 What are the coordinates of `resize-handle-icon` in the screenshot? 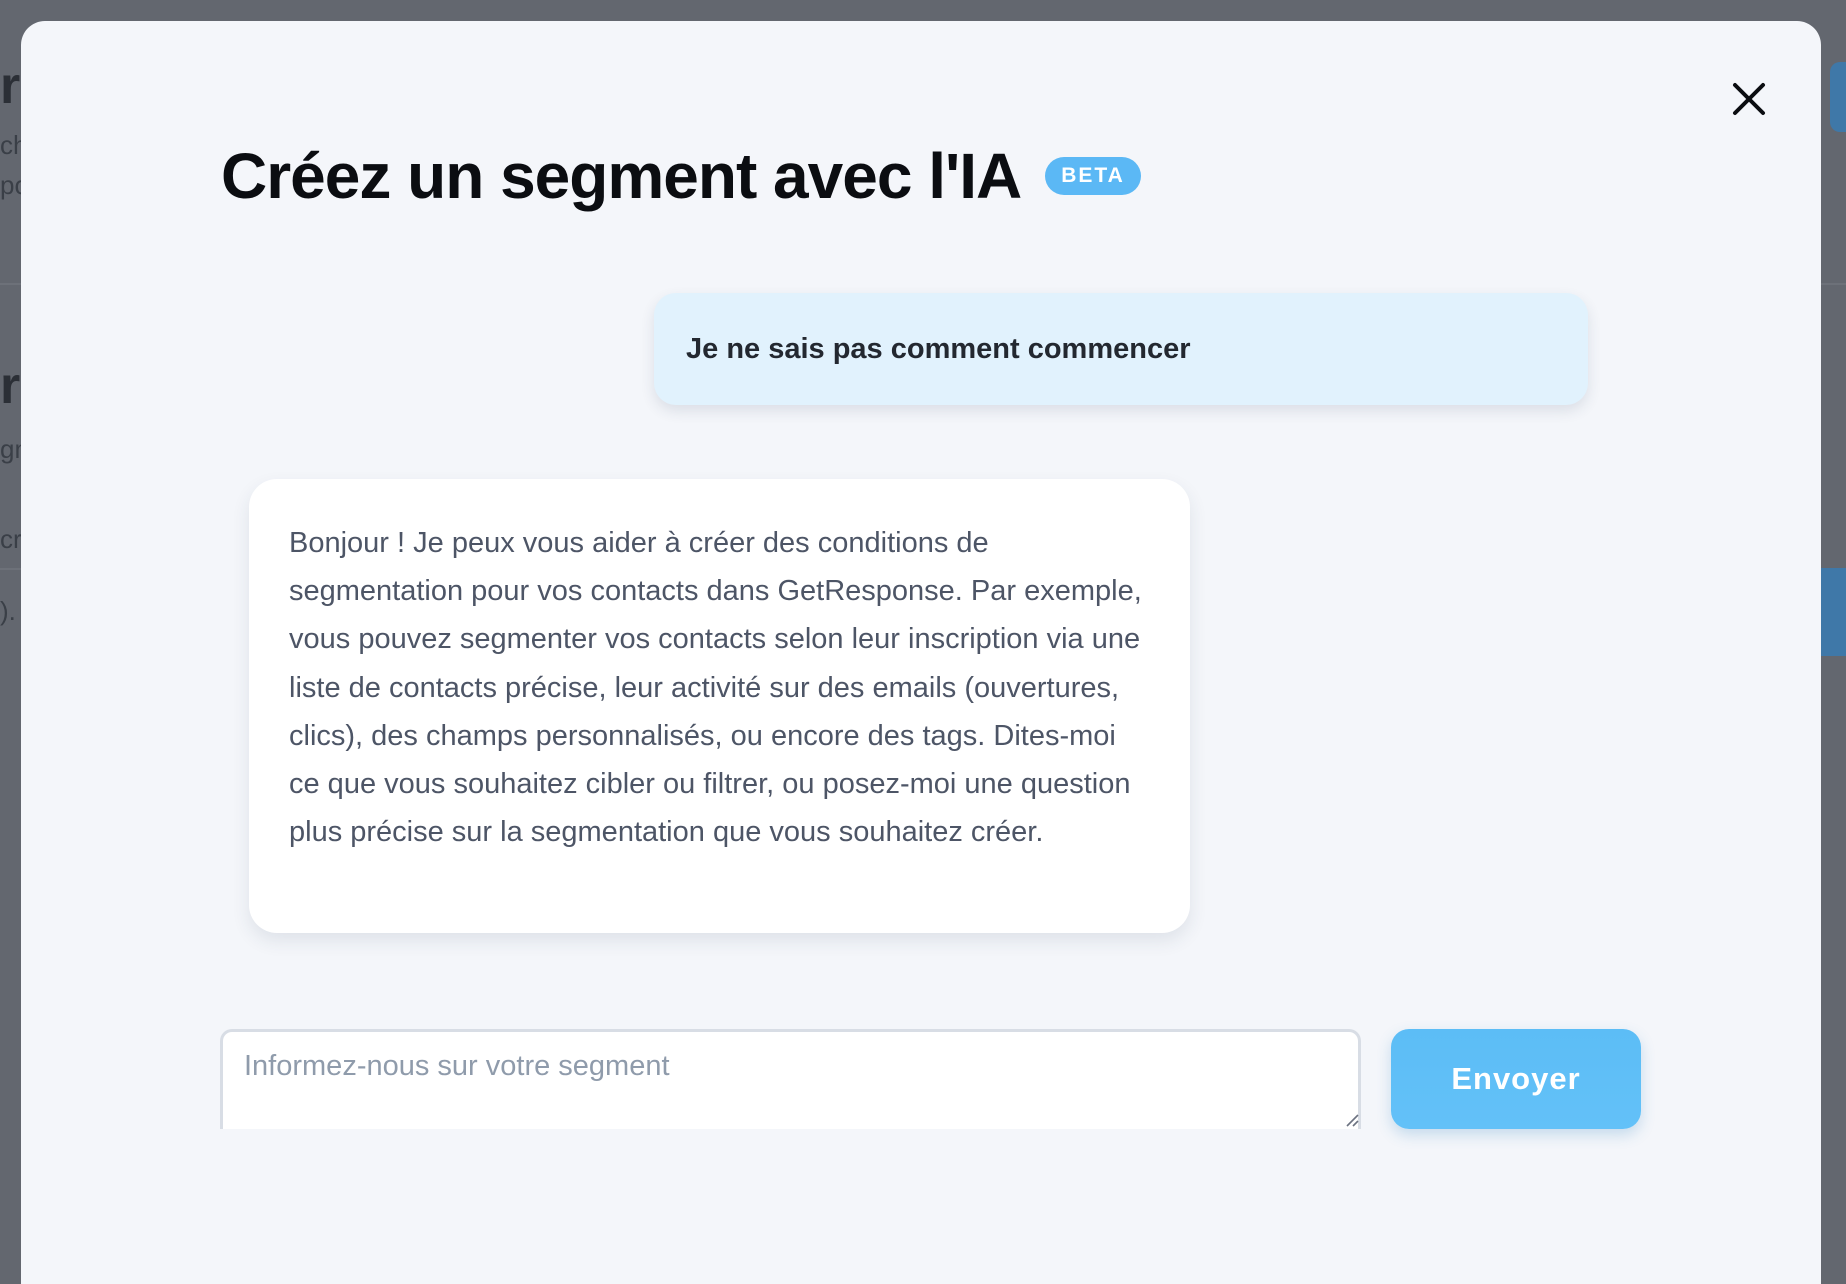 It's located at (1351, 1119).